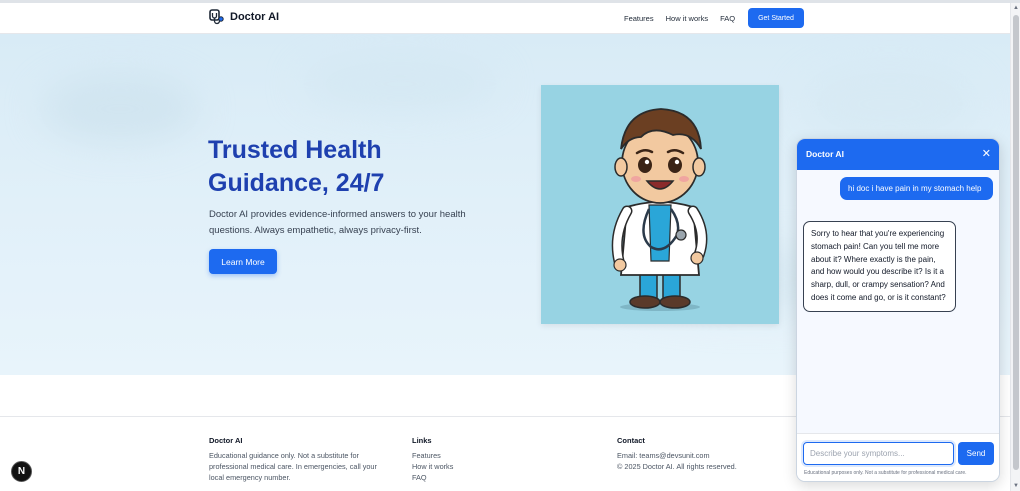  I want to click on stethoscope-logo-icon, so click(216, 17).